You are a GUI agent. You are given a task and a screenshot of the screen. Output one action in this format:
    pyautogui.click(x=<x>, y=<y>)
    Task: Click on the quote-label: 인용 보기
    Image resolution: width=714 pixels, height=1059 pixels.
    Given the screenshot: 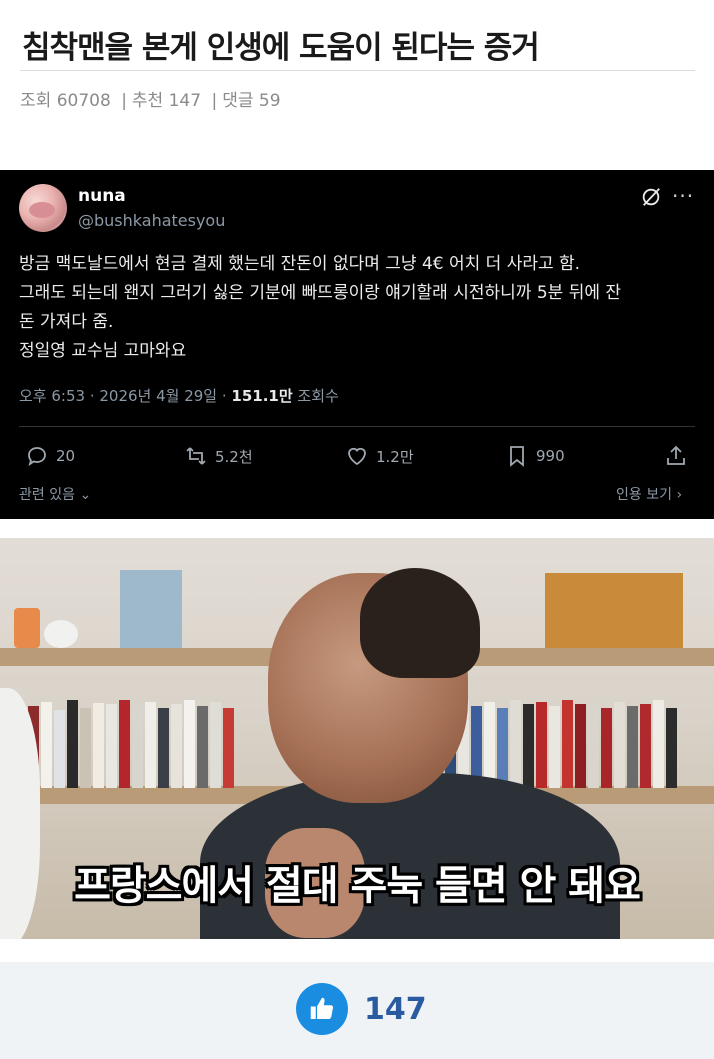 What is the action you would take?
    pyautogui.click(x=644, y=495)
    